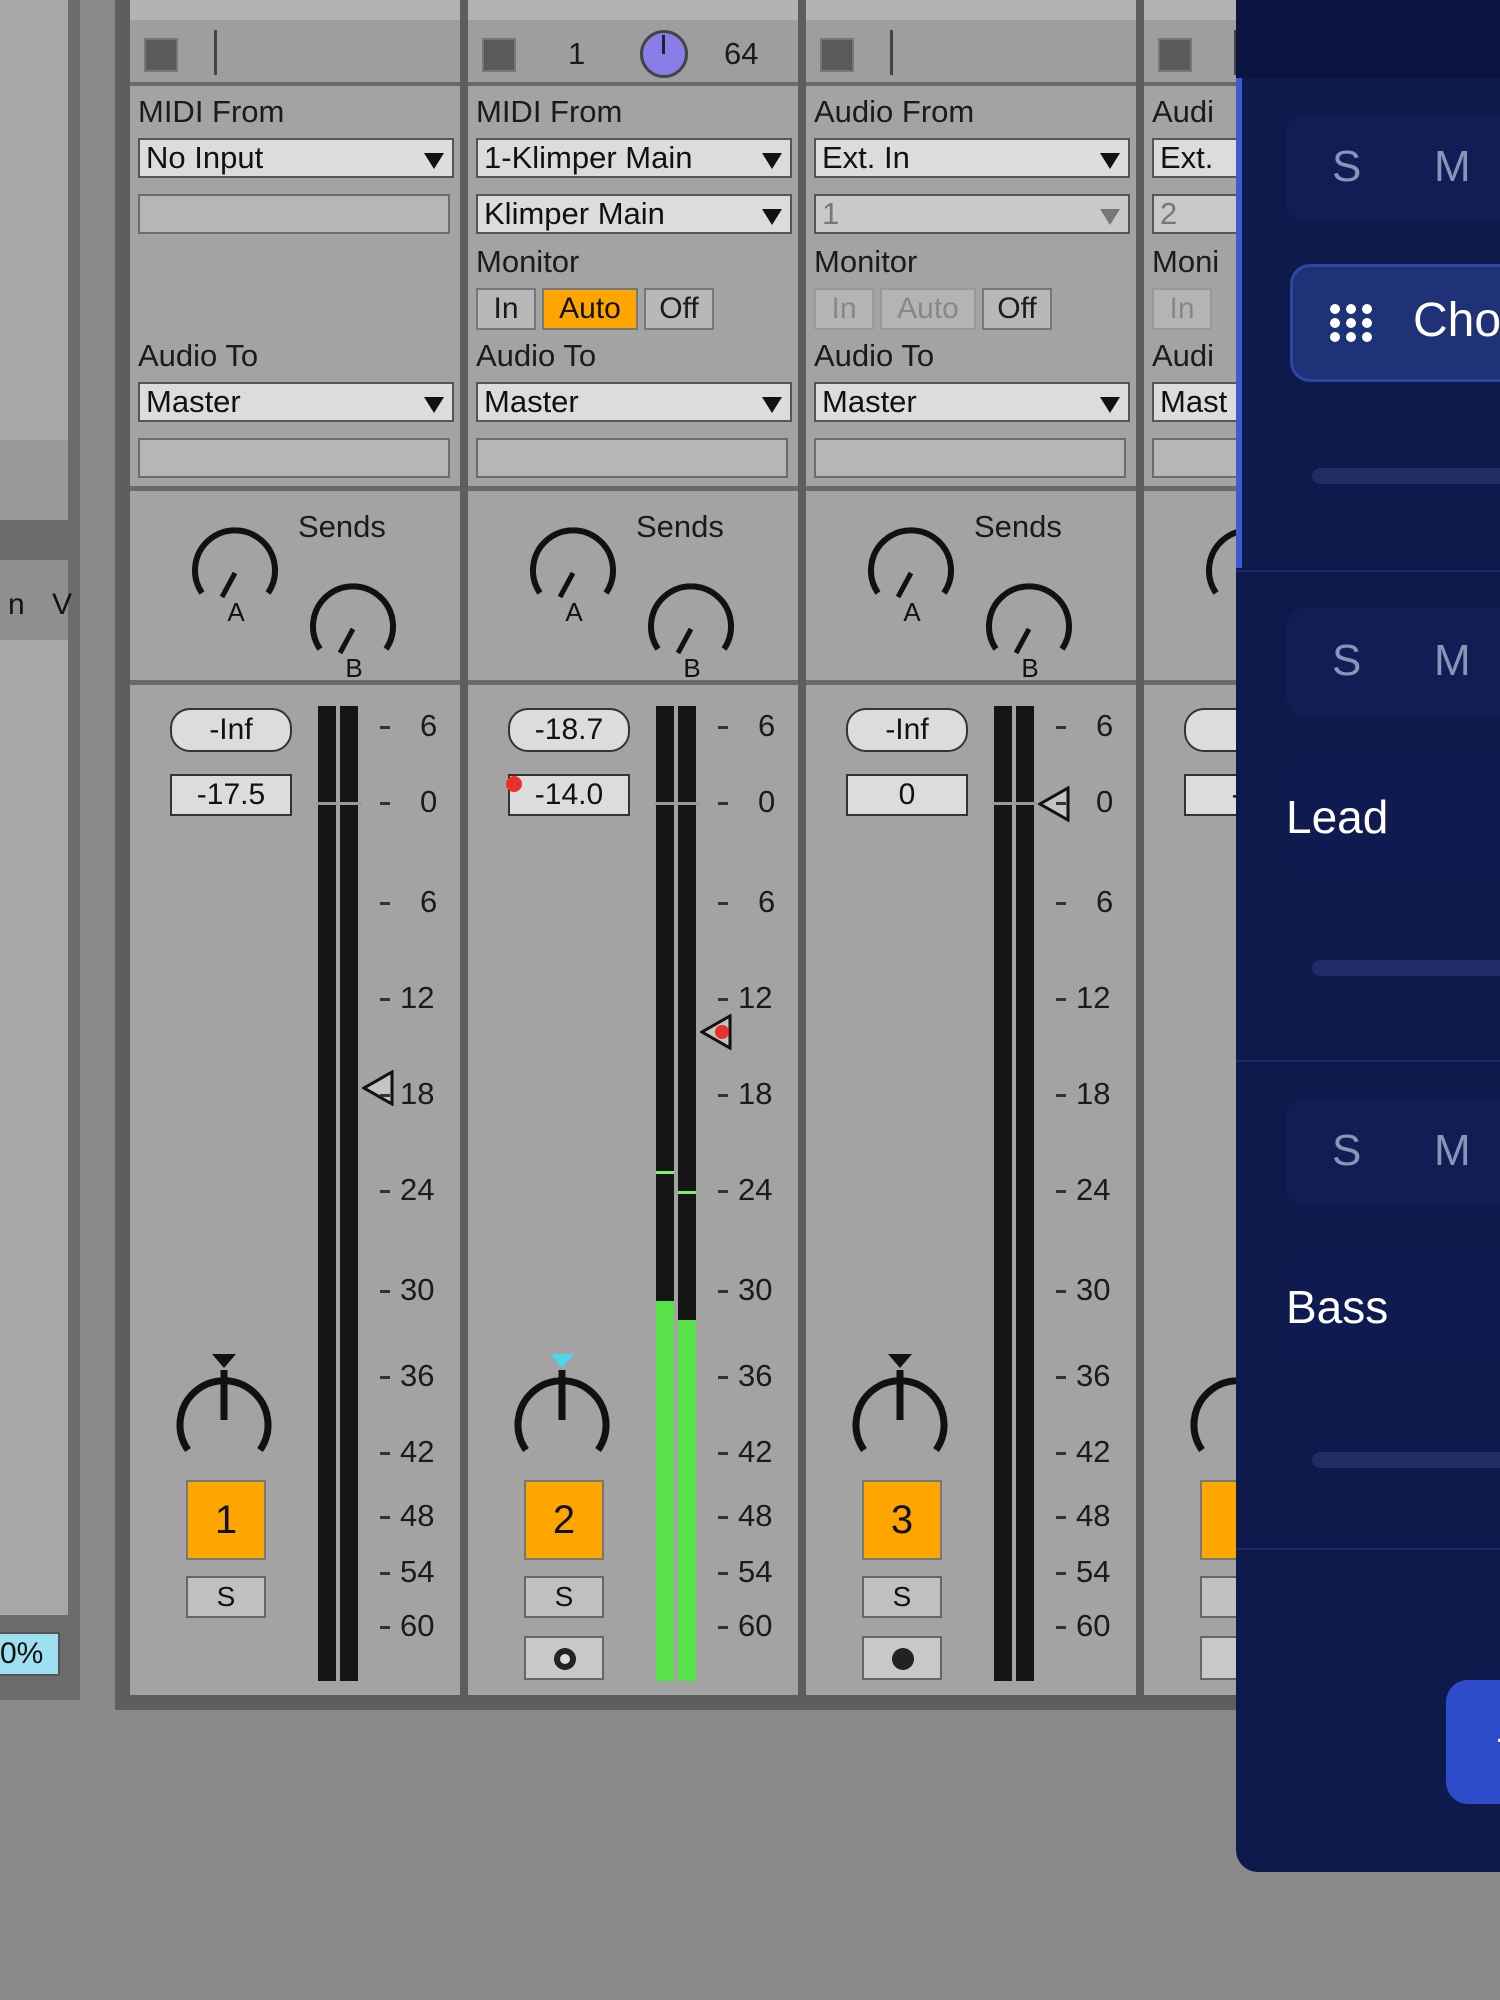 The image size is (1500, 2000). What do you see at coordinates (634, 214) in the screenshot?
I see `input-channel-dropdown: Klimper Main` at bounding box center [634, 214].